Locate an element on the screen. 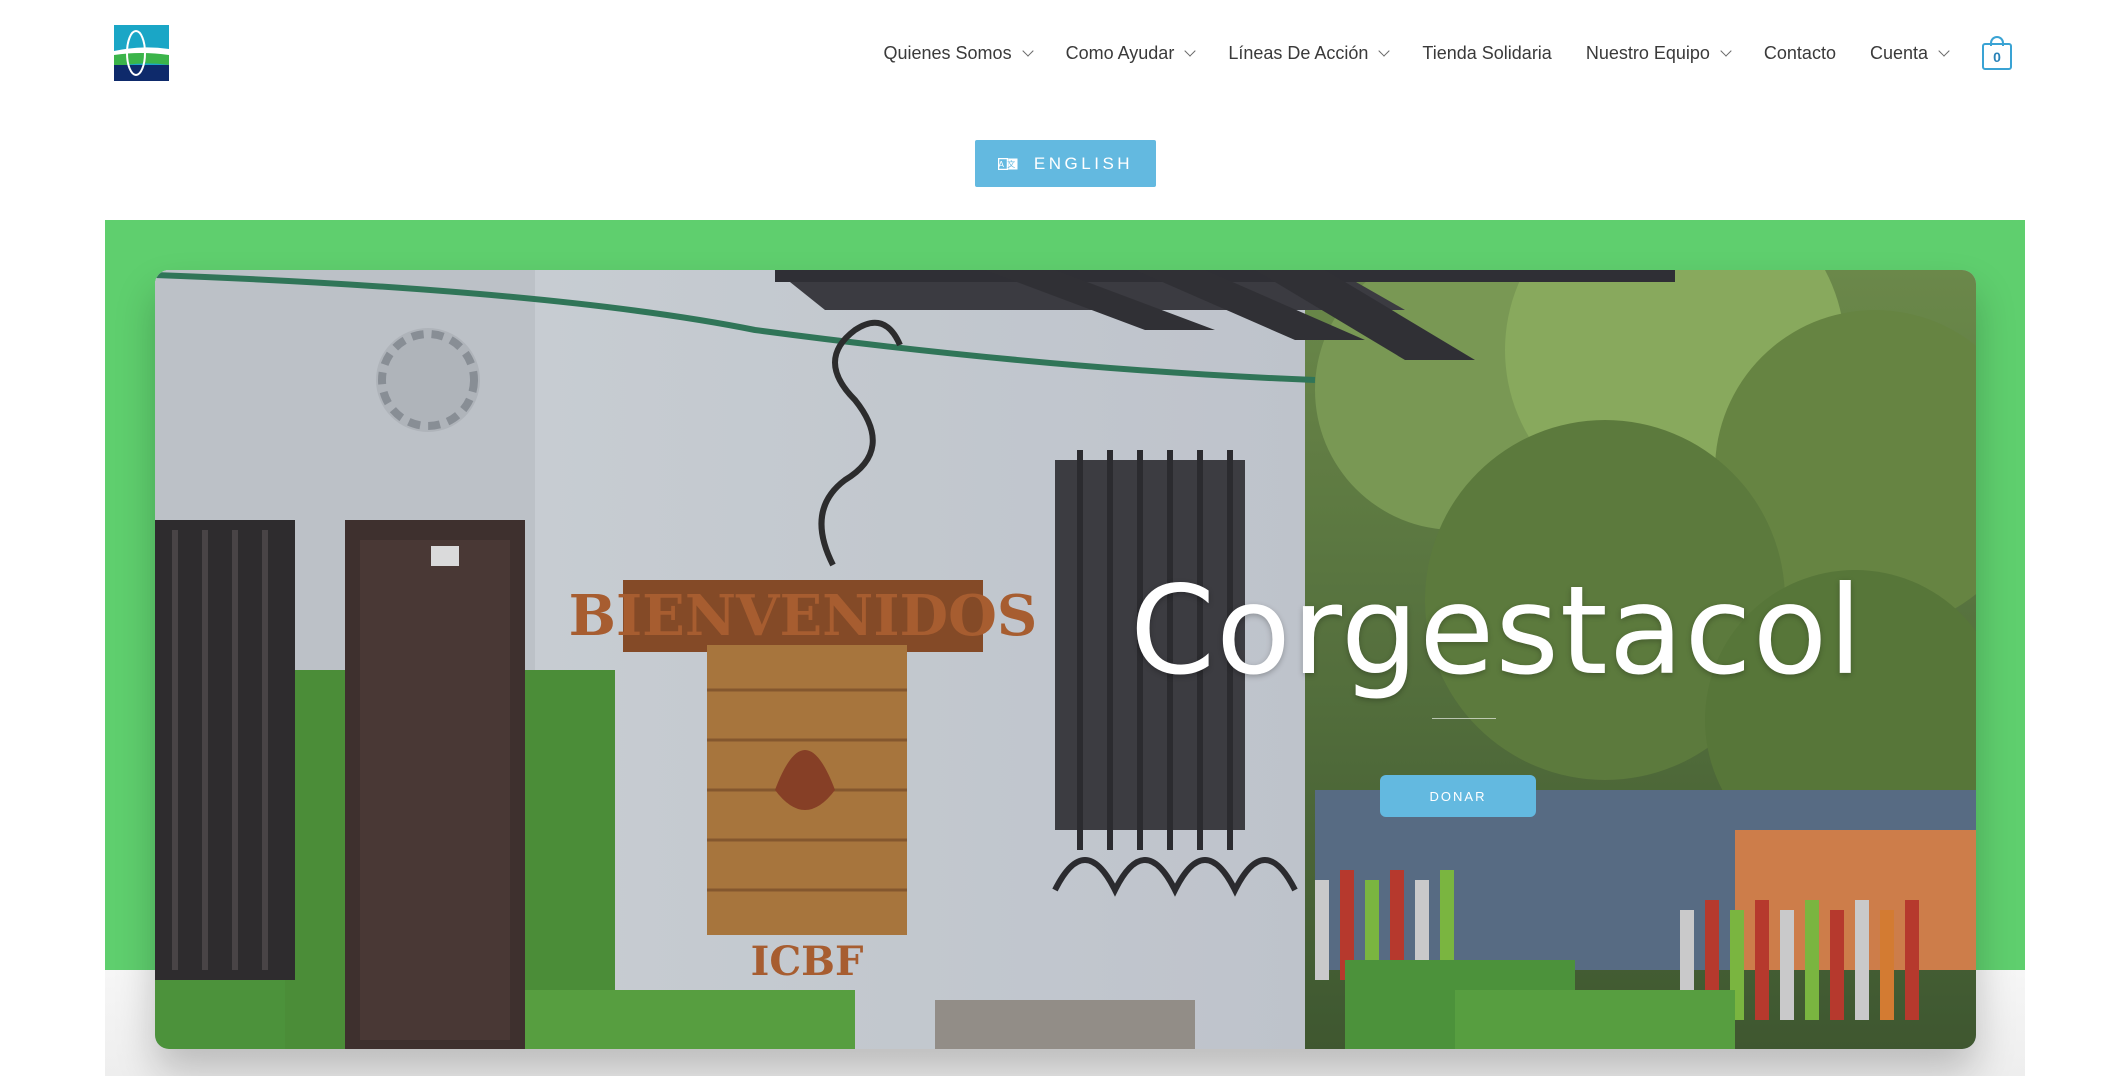 The height and width of the screenshot is (1076, 2127). site-logo is located at coordinates (141, 53).